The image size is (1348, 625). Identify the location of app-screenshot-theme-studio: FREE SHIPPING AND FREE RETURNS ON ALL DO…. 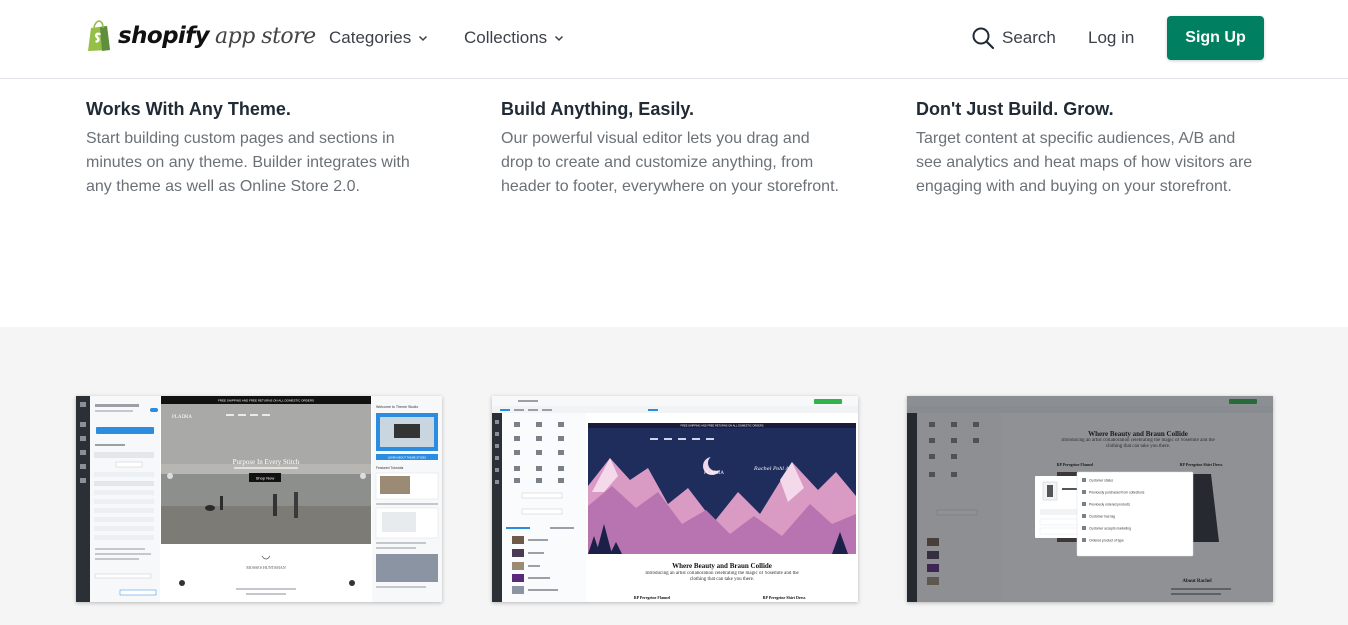
(259, 499).